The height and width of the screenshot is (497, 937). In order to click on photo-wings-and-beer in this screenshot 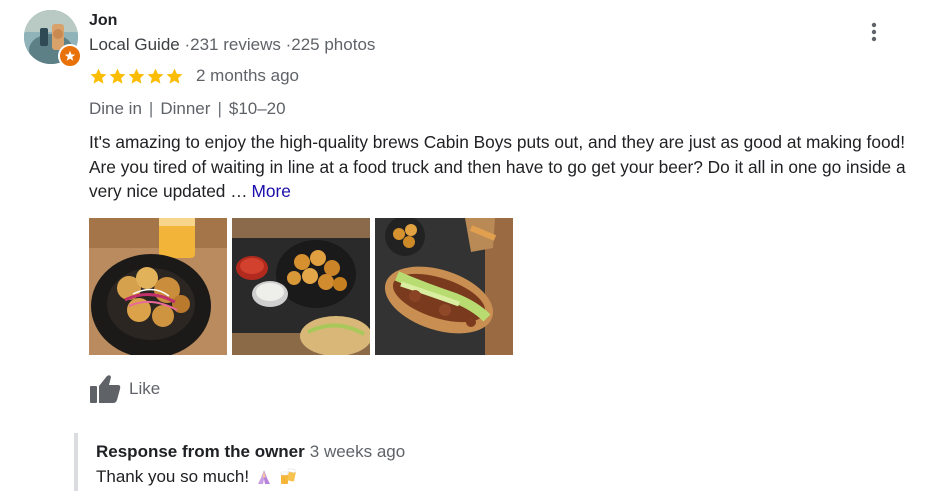, I will do `click(158, 286)`.